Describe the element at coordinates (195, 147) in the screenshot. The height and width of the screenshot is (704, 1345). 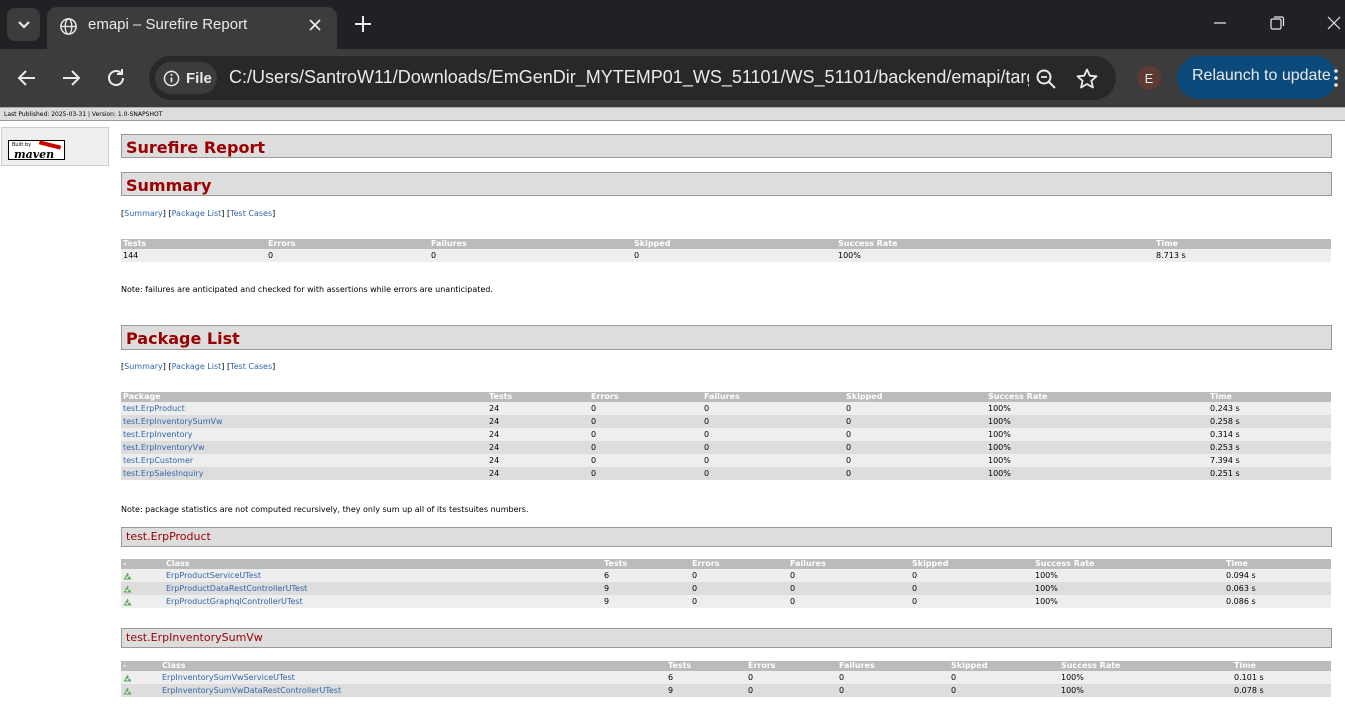
I see `page-title: Surefire Report` at that location.